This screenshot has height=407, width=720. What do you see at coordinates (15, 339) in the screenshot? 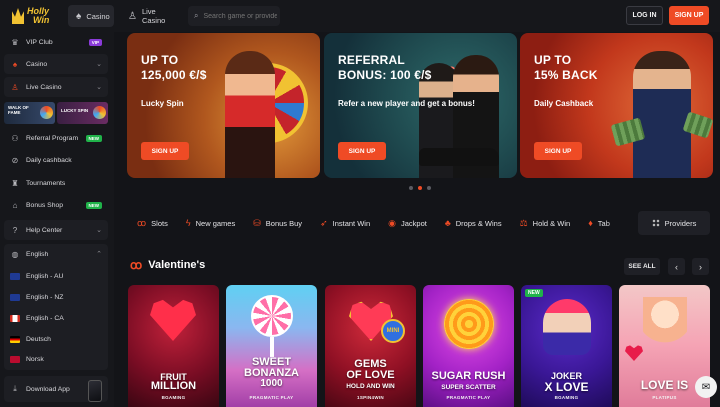
I see `germany-flag-icon` at bounding box center [15, 339].